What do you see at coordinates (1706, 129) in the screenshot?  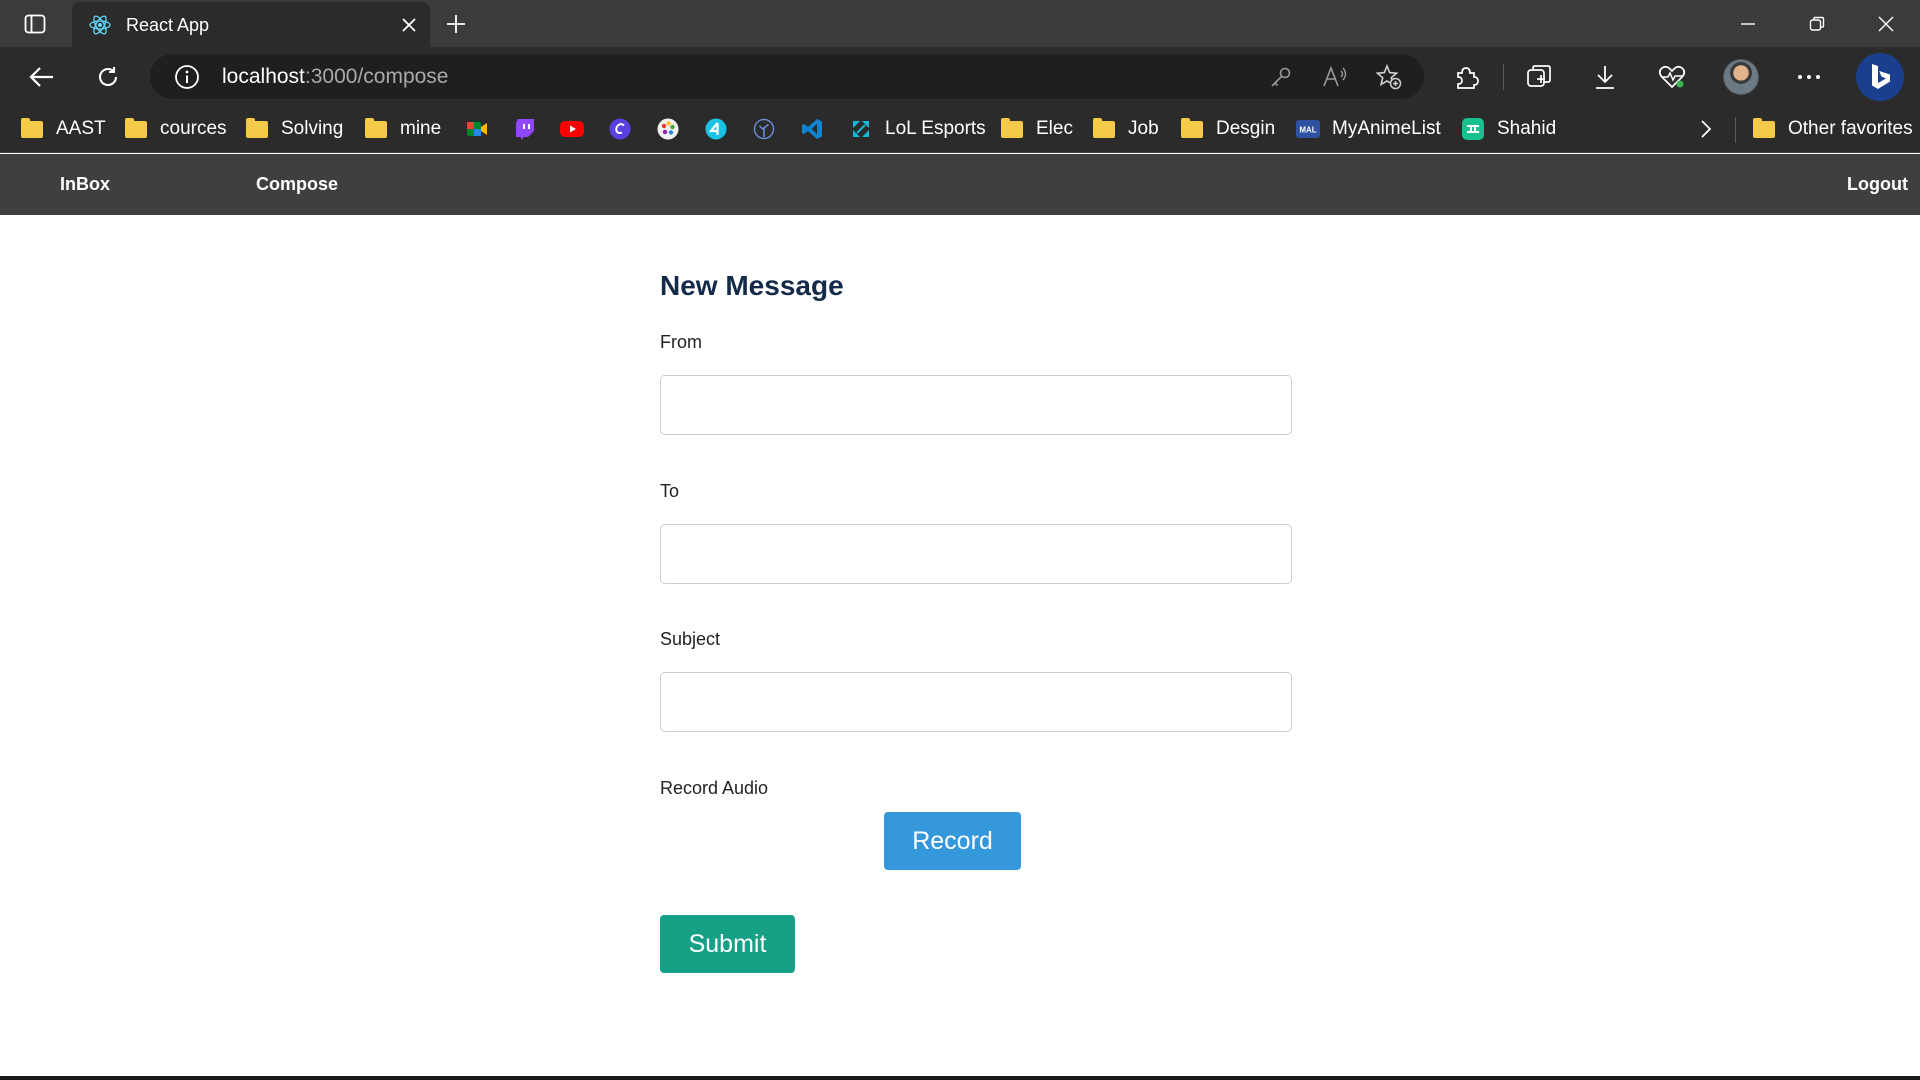 I see `bookmarks-overflow-chevron-icon` at bounding box center [1706, 129].